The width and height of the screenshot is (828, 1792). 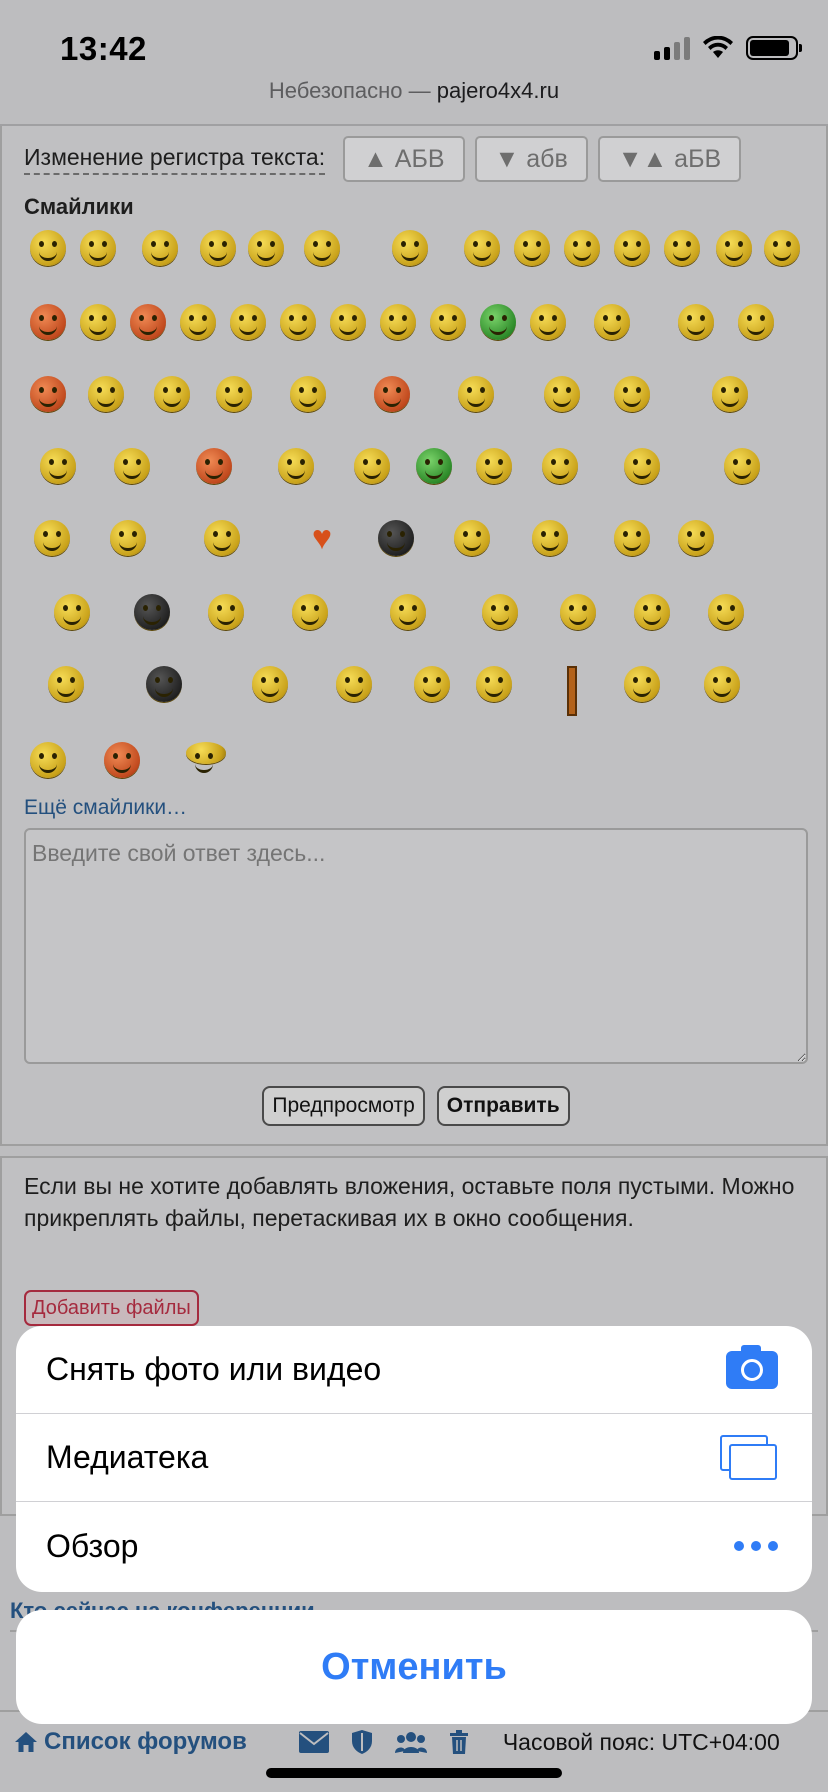 I want to click on reply-textarea, so click(x=416, y=946).